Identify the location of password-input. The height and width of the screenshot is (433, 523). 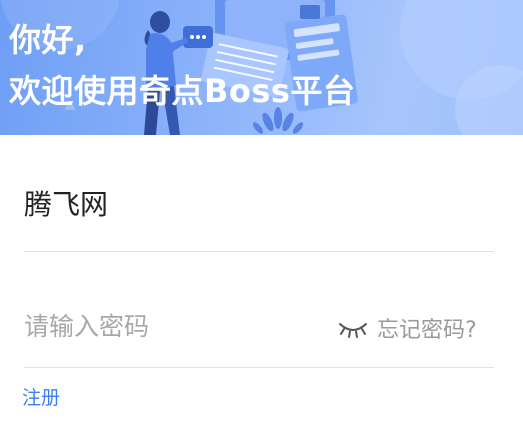
(174, 326).